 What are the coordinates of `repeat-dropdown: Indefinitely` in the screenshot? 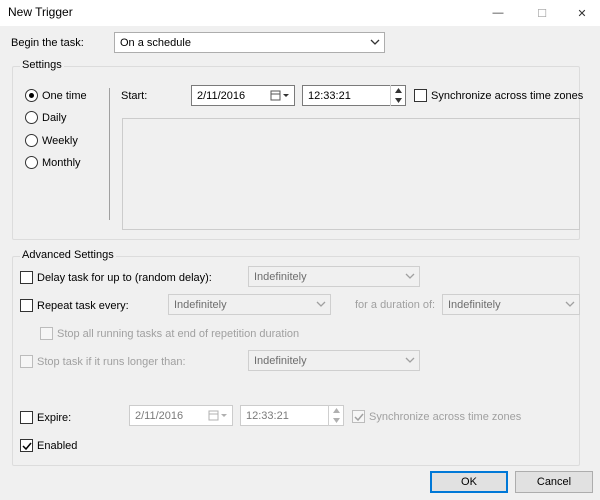 It's located at (249, 304).